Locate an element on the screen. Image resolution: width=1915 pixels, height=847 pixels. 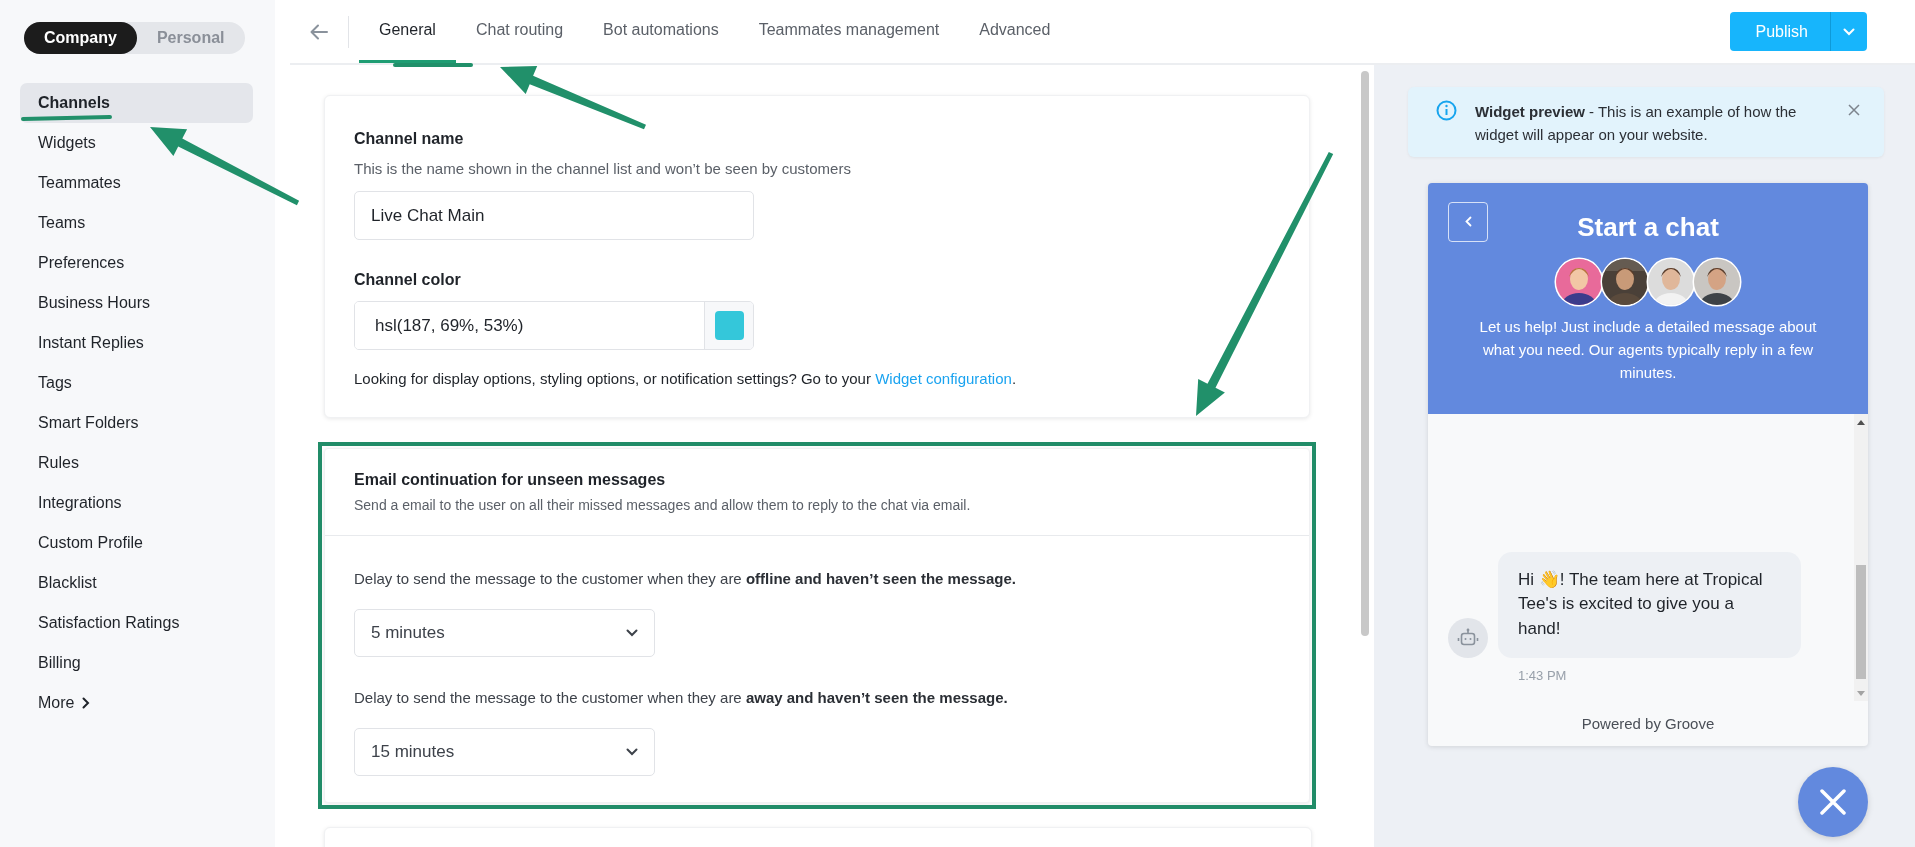
settings-tab: Teammates management is located at coordinates (849, 31).